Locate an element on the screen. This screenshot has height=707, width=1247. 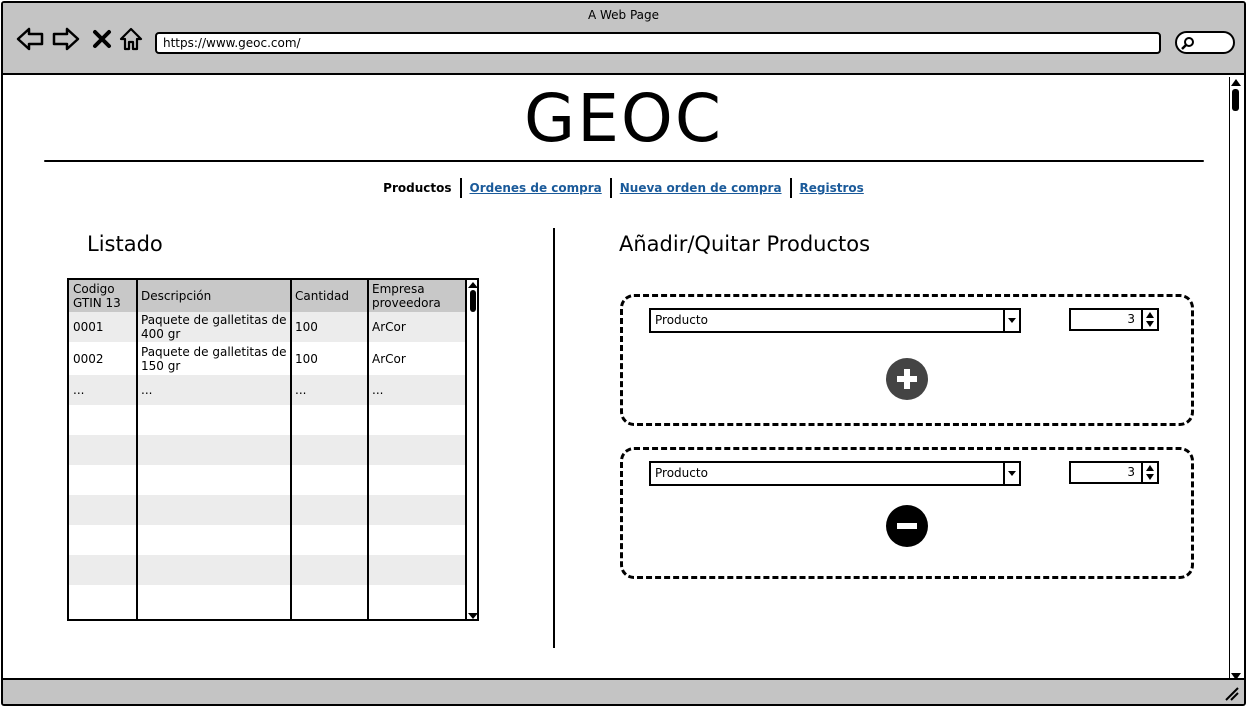
home-icon is located at coordinates (131, 39).